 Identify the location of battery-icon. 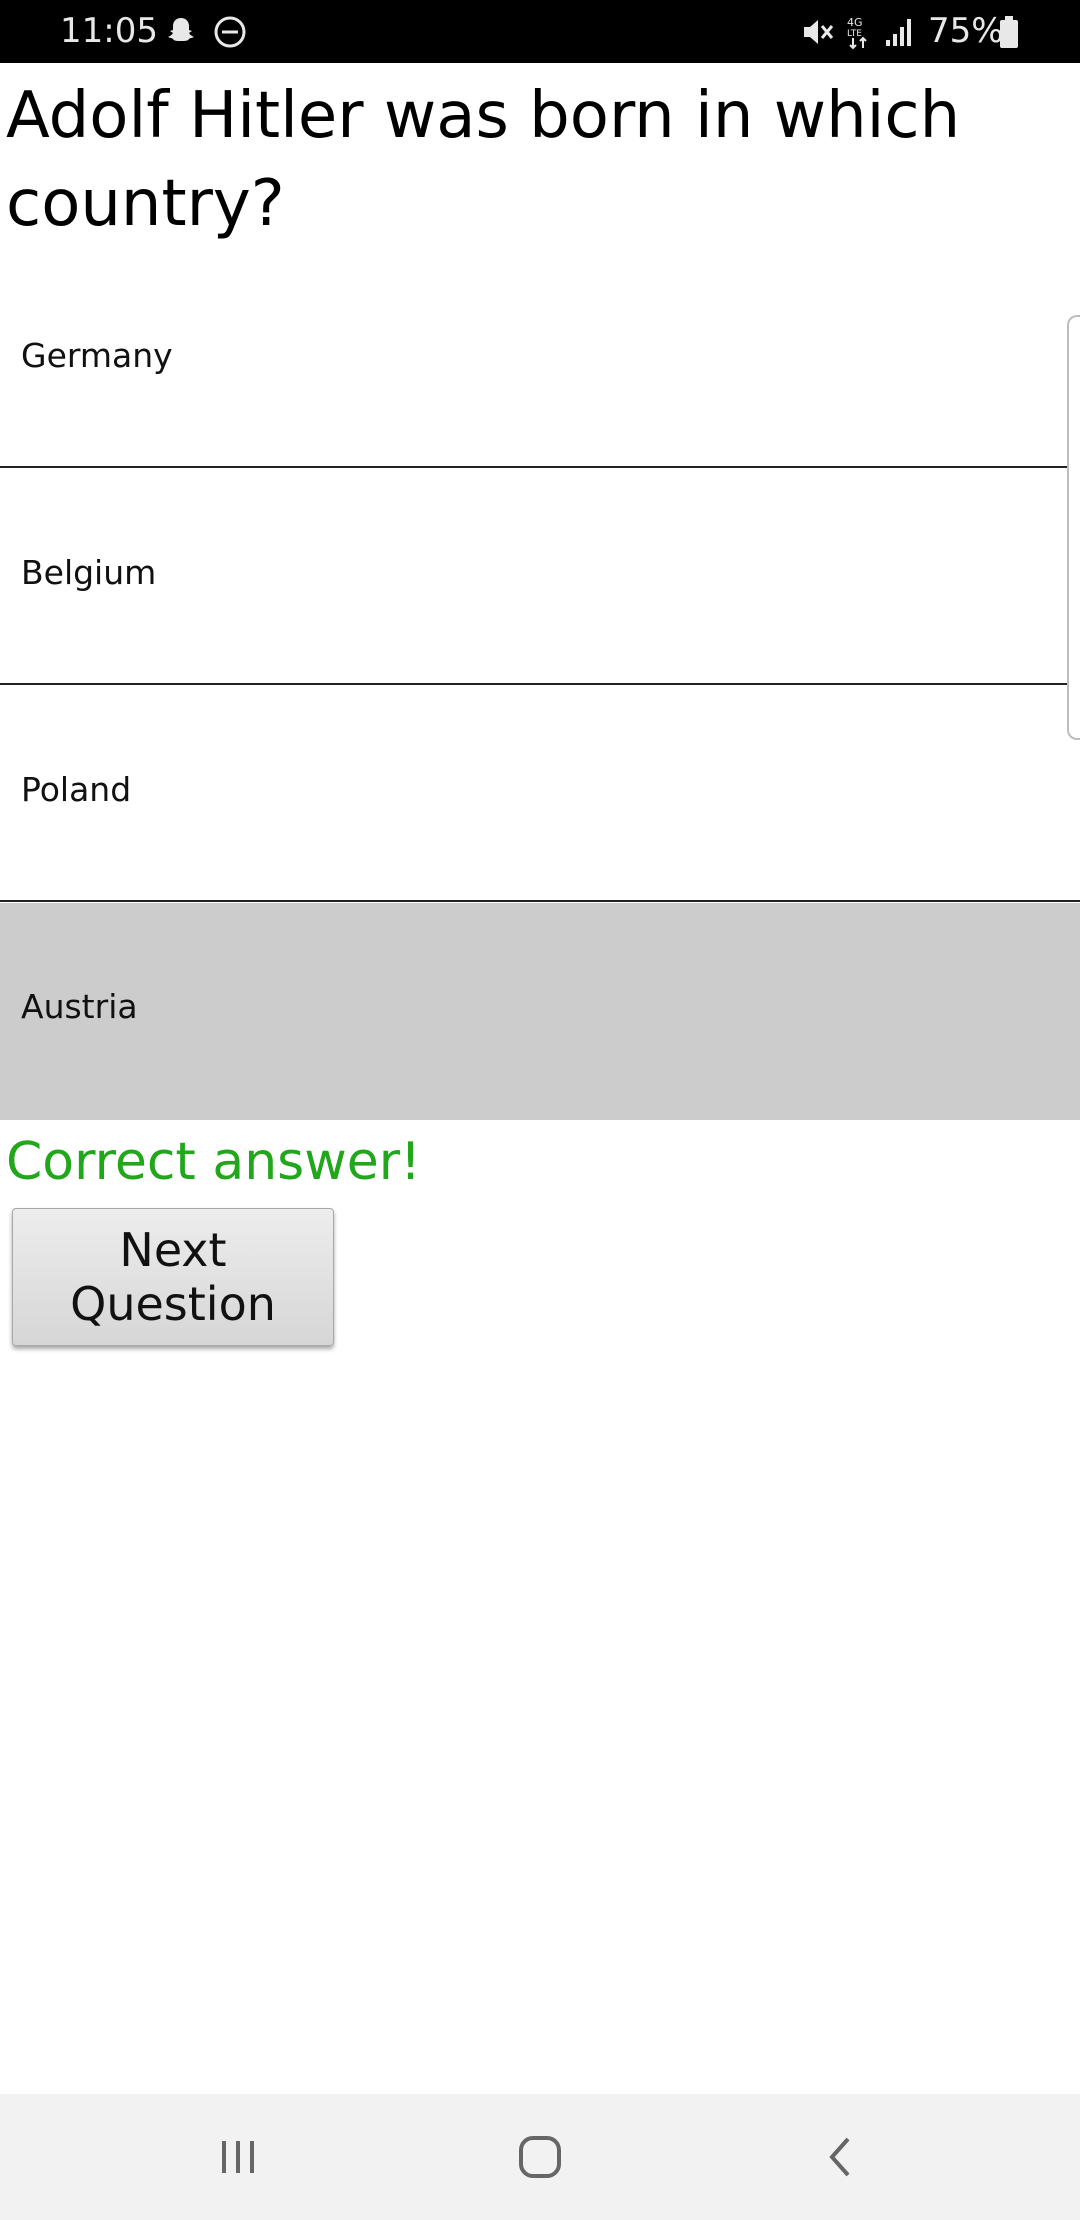
(1009, 32).